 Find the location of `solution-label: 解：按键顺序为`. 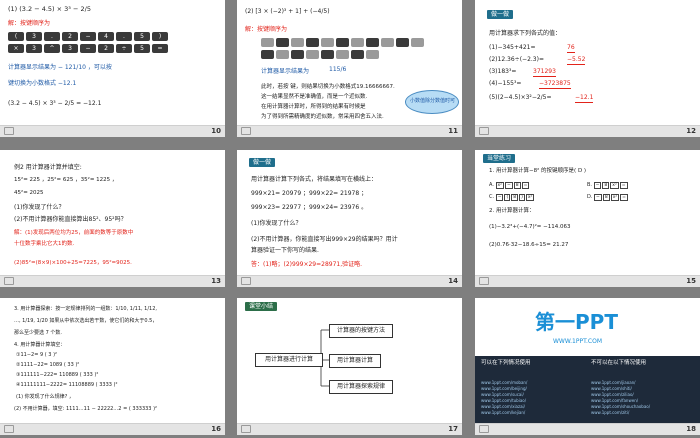

solution-label: 解：按键顺序为 is located at coordinates (266, 29).